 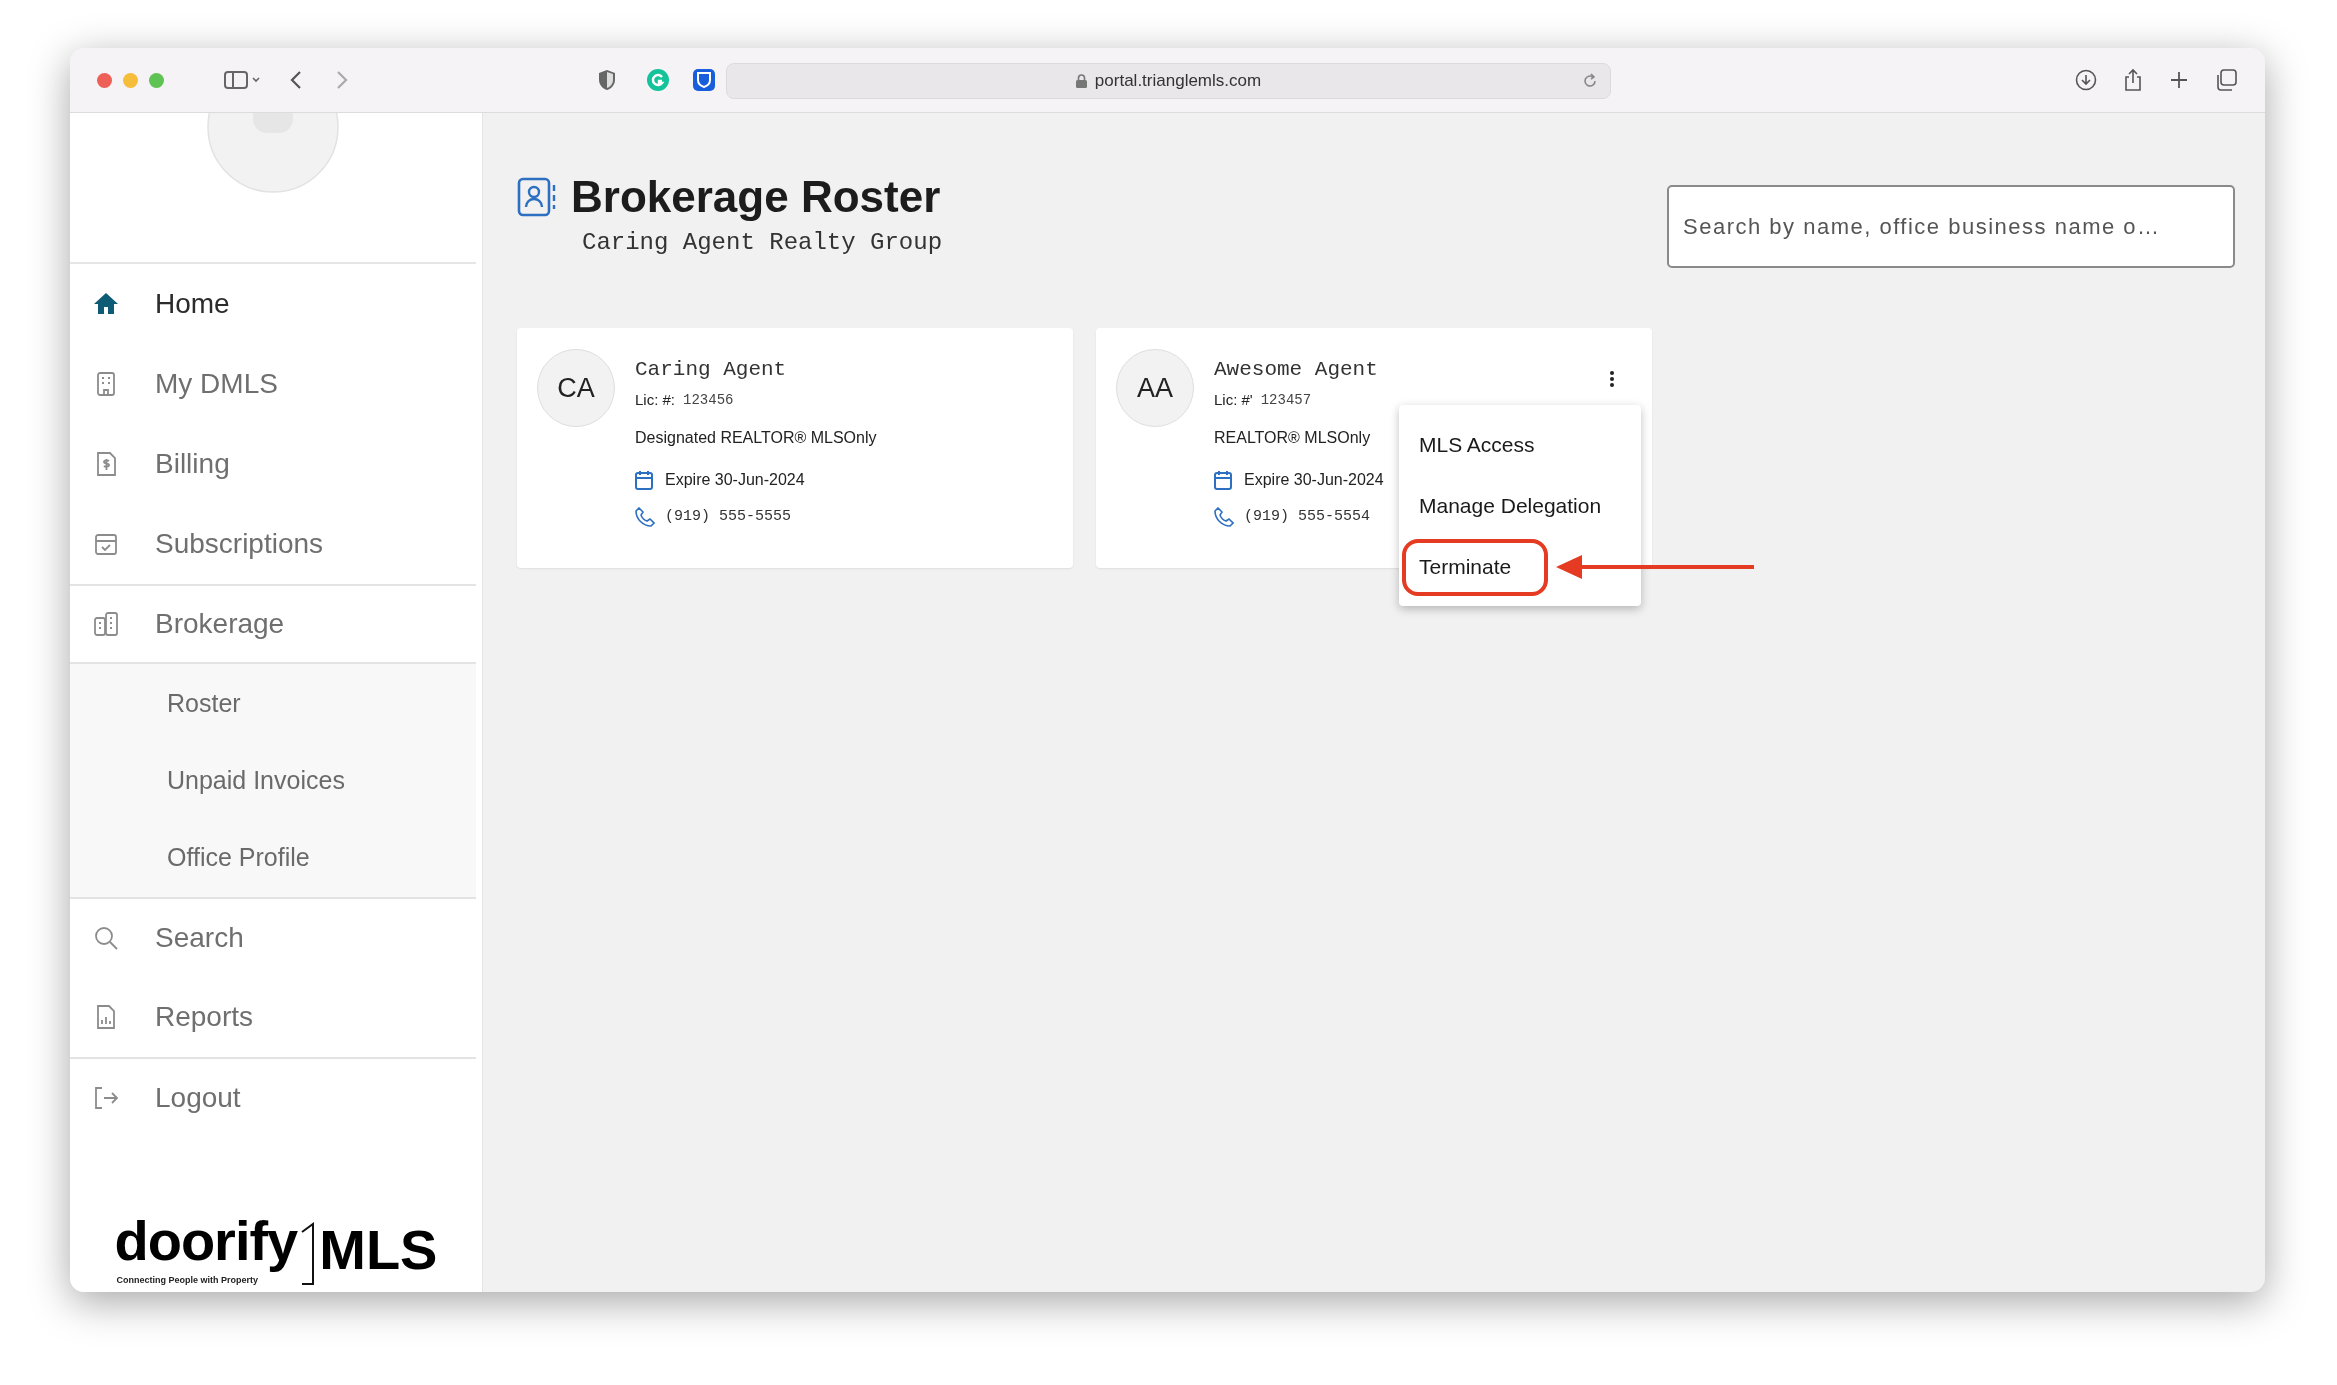 I want to click on menu-item: MLS Access, so click(x=1477, y=444).